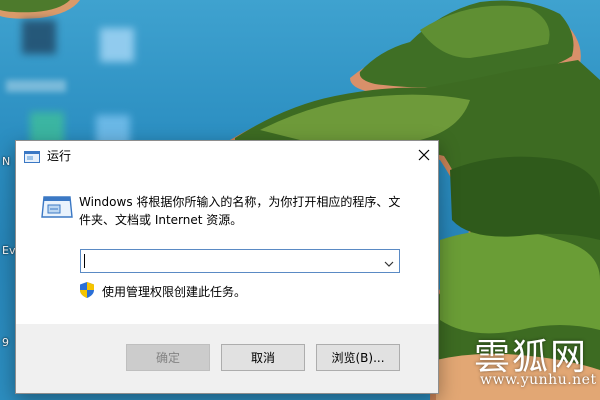 This screenshot has height=400, width=600. I want to click on close-button, so click(424, 155).